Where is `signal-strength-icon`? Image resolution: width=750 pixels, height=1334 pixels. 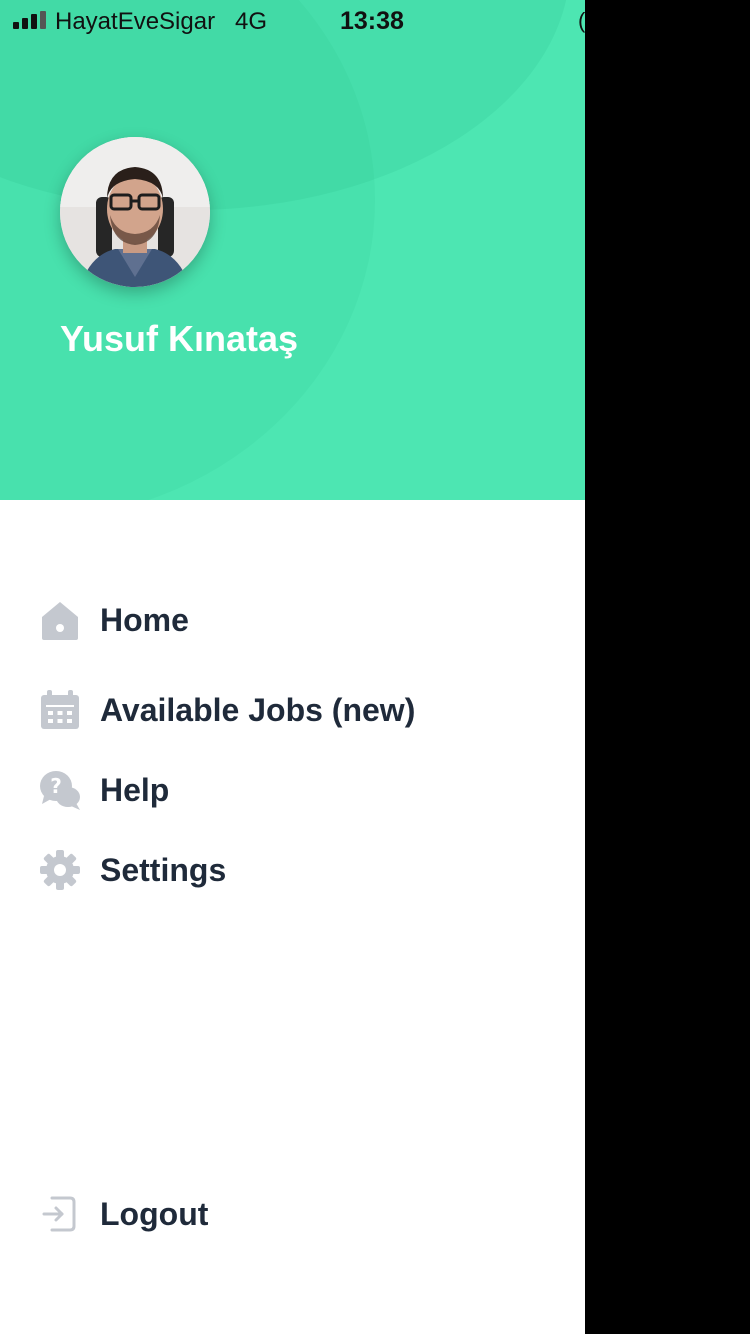 signal-strength-icon is located at coordinates (30, 20).